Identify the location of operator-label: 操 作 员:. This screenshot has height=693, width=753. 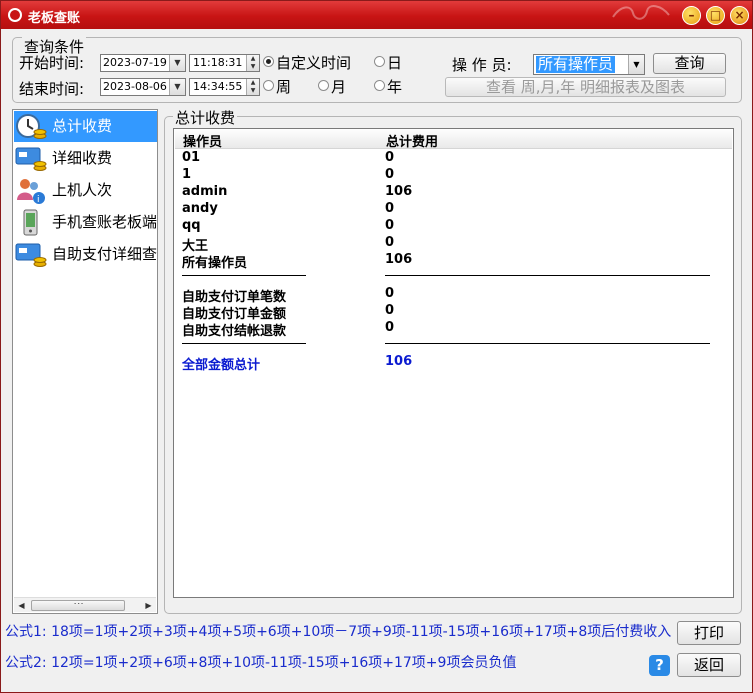
(482, 65).